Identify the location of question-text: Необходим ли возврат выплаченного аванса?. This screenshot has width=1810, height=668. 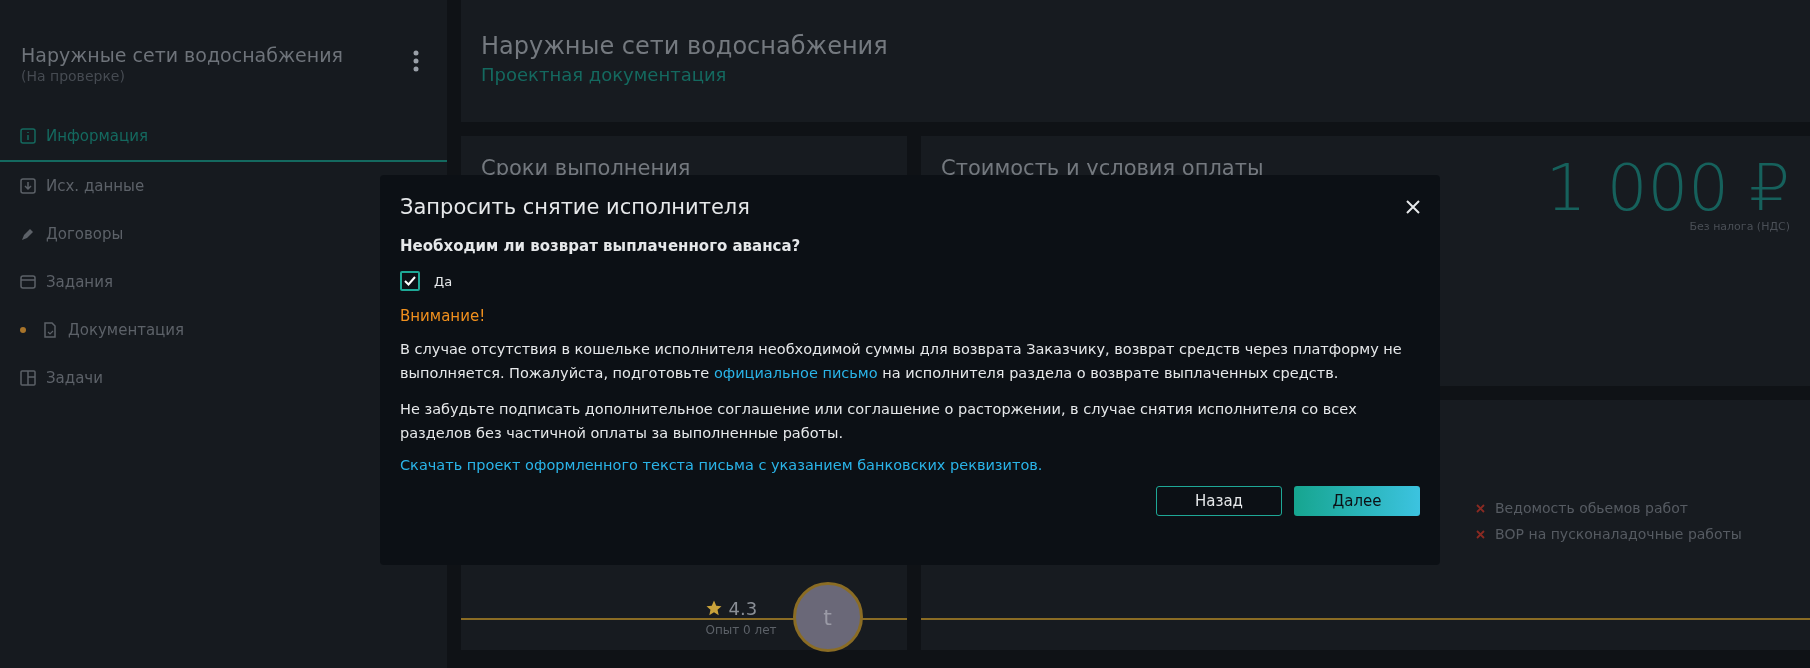
(601, 246).